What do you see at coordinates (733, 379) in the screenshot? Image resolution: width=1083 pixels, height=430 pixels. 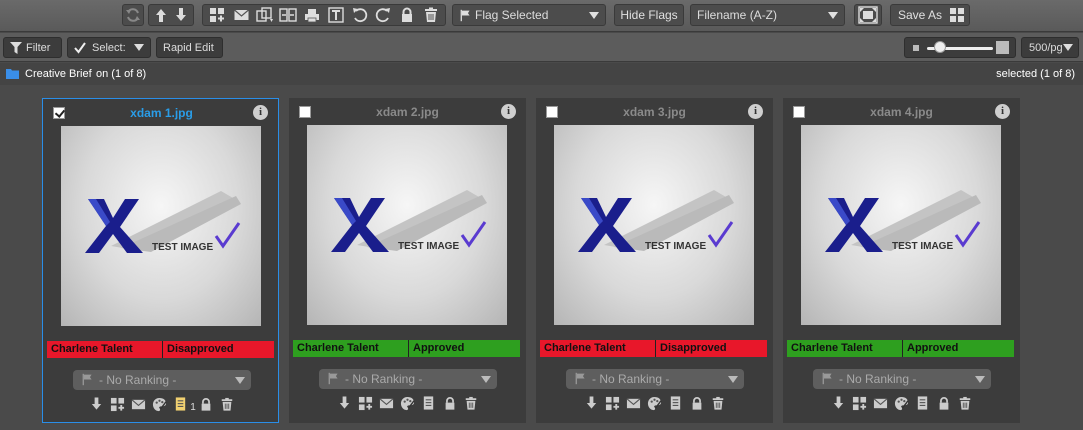 I see `chevron-down-icon` at bounding box center [733, 379].